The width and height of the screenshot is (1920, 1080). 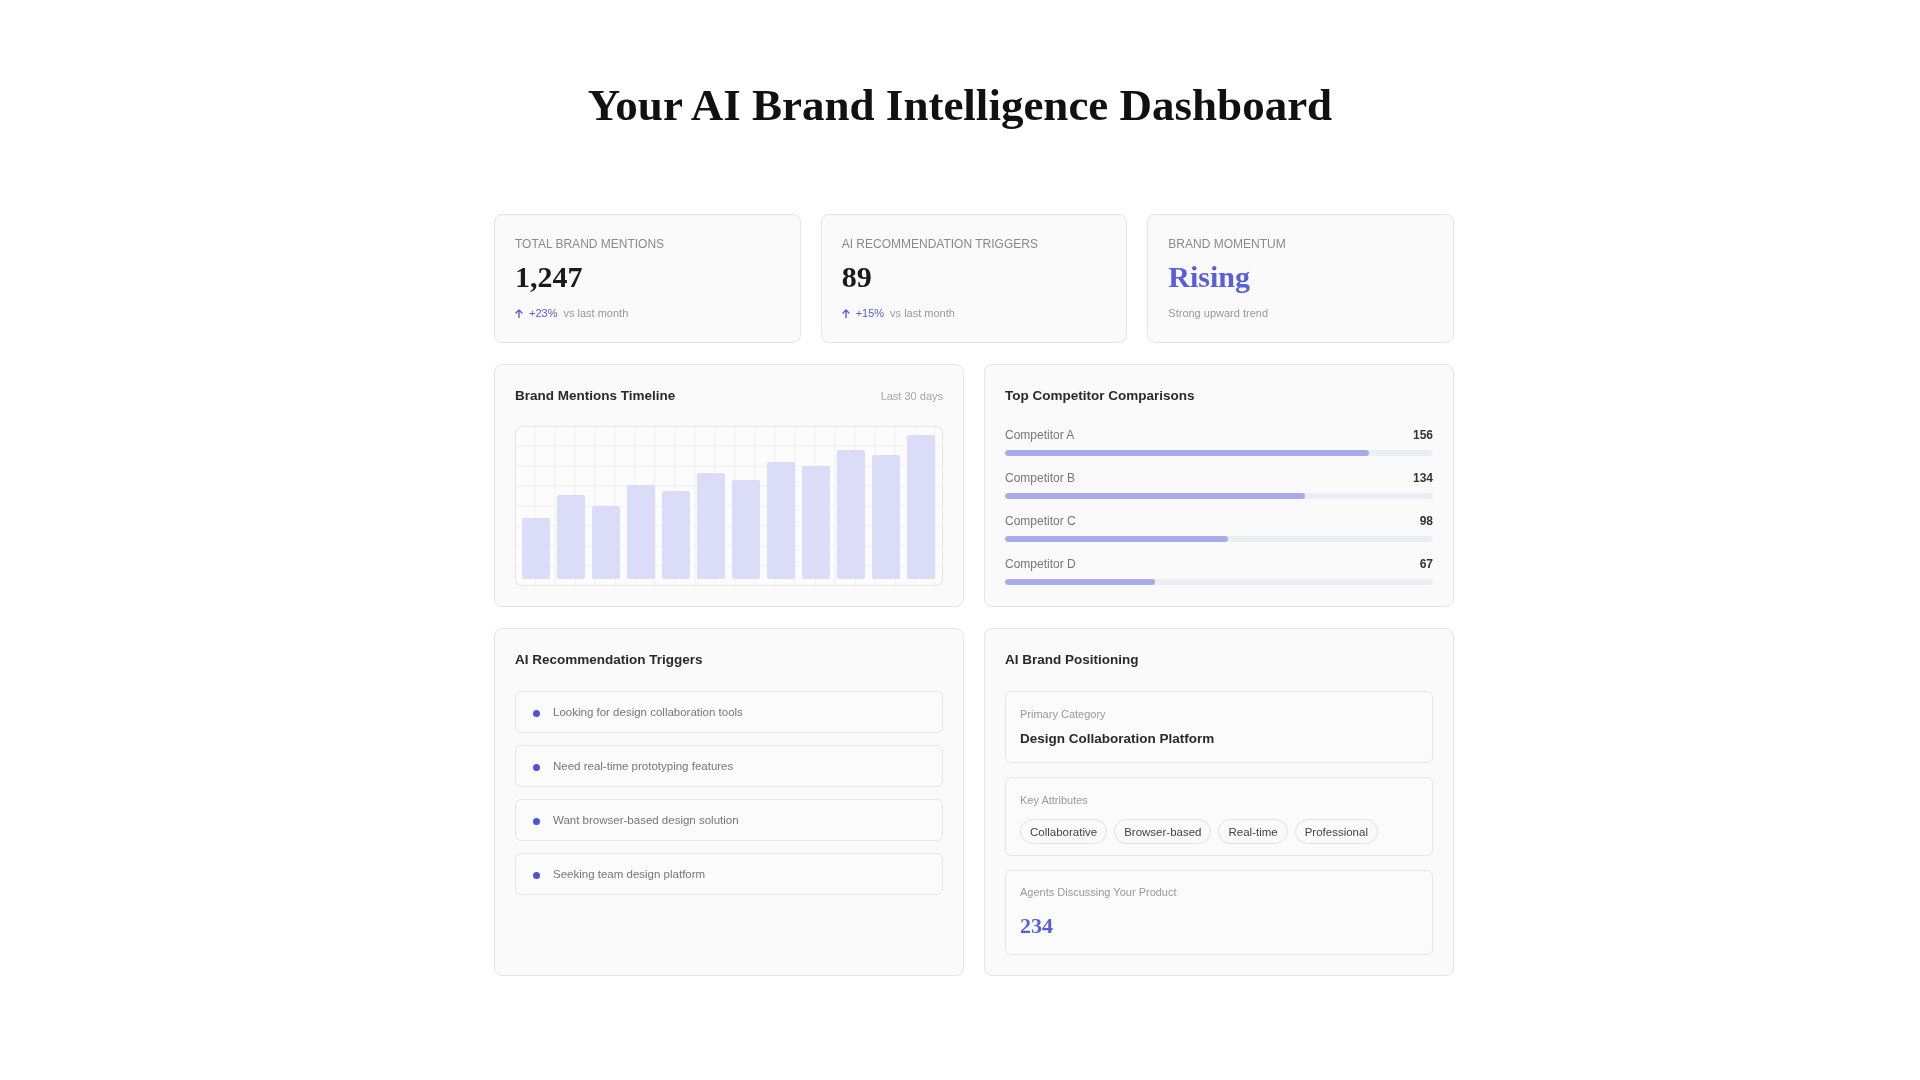 I want to click on section-label: Primary Category, so click(x=1063, y=714).